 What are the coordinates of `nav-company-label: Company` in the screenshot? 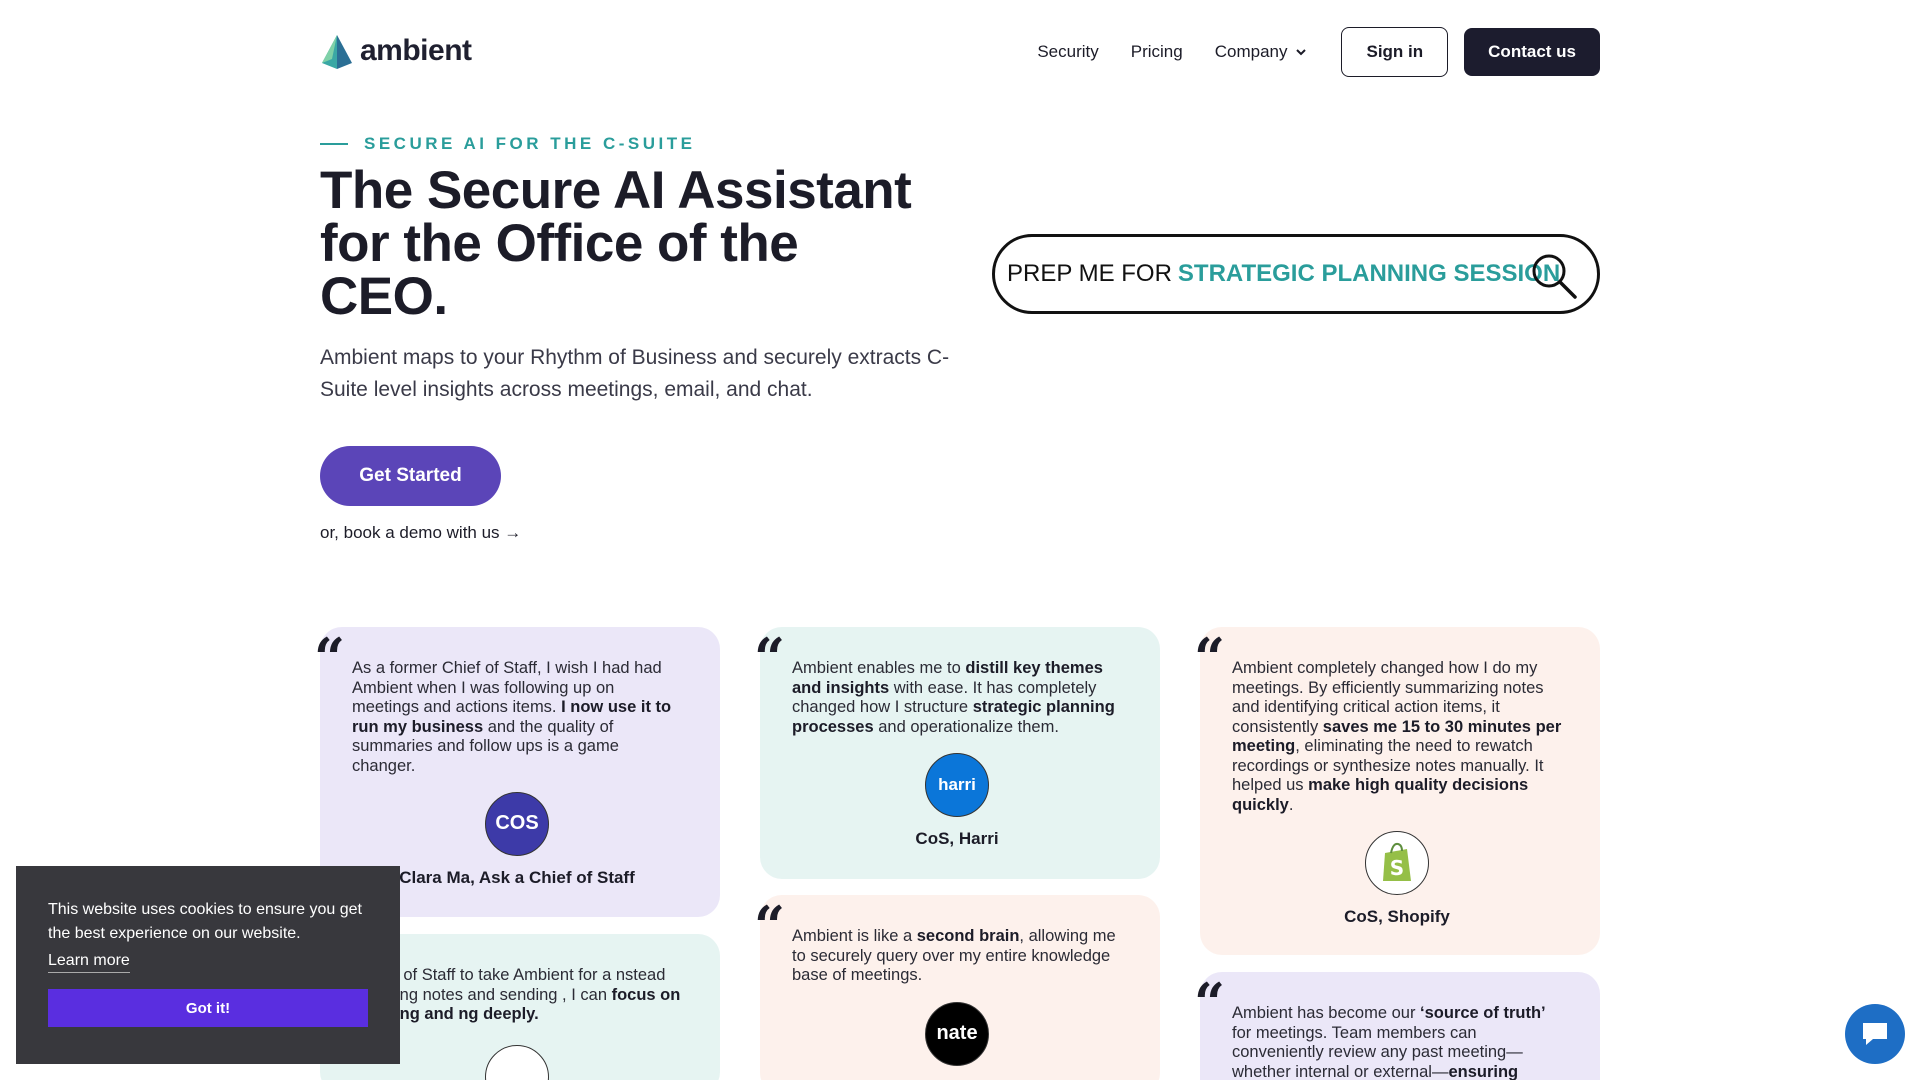 It's located at (1251, 51).